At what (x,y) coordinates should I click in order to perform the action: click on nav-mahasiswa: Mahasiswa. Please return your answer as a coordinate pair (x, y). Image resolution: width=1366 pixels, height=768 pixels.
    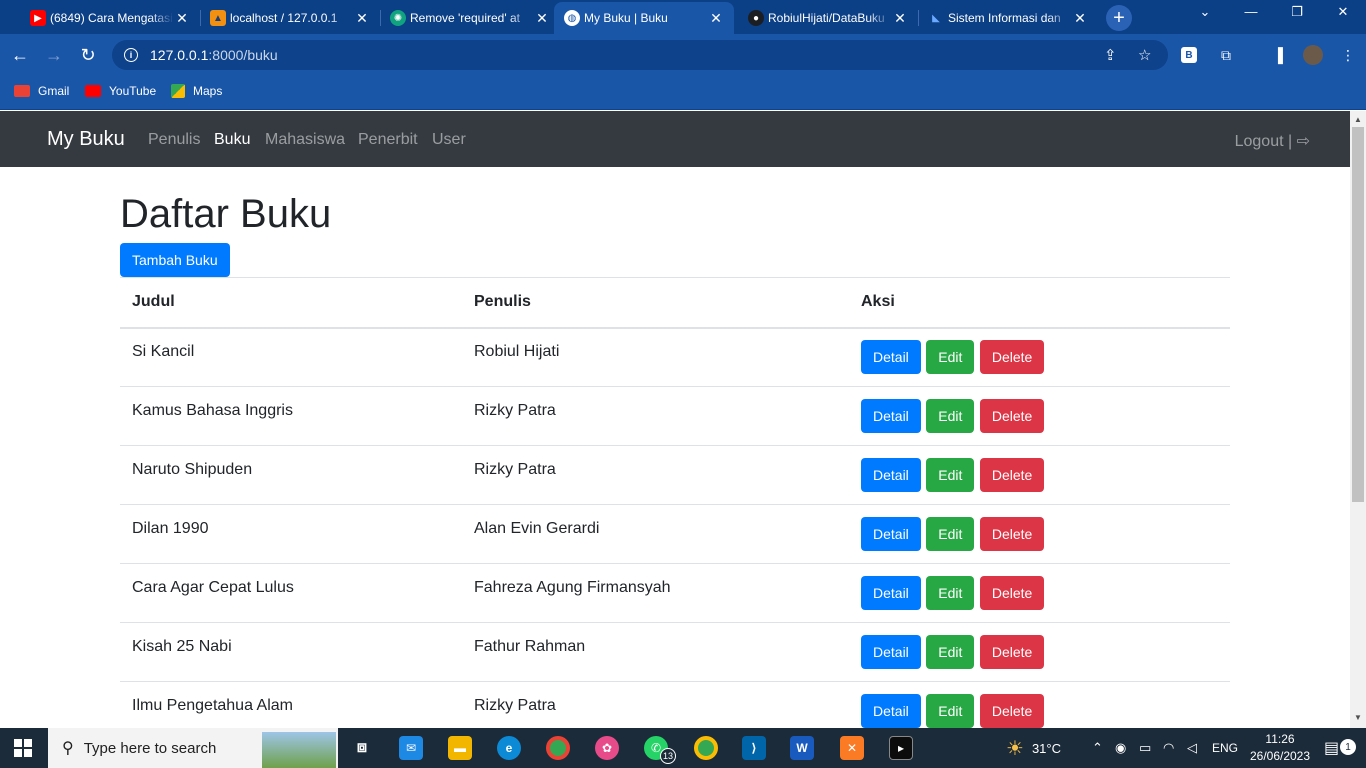
    Looking at the image, I should click on (305, 140).